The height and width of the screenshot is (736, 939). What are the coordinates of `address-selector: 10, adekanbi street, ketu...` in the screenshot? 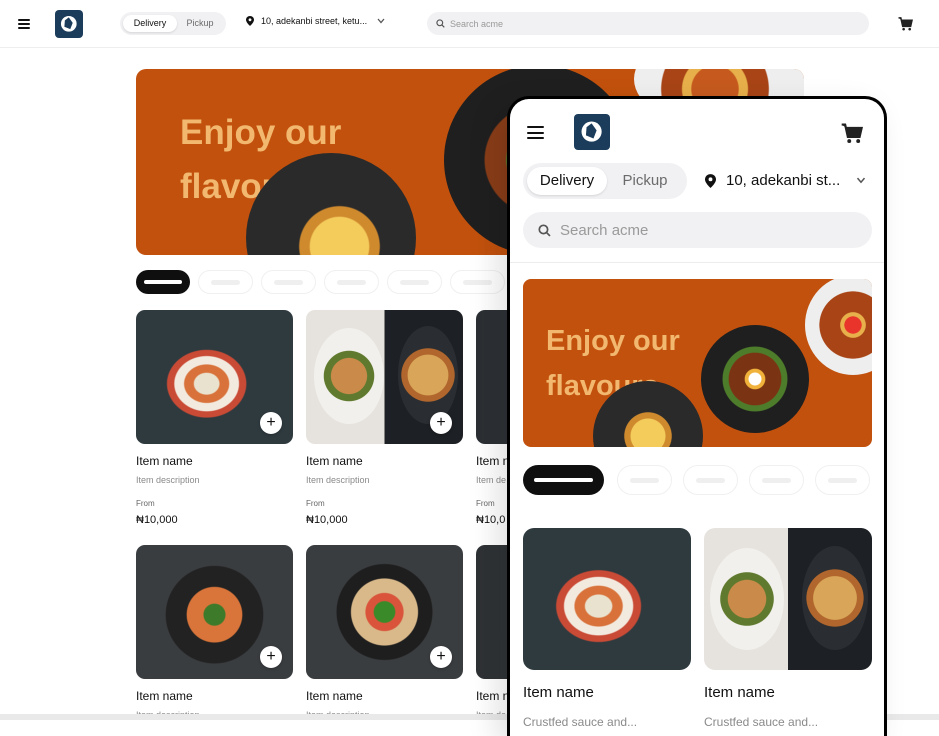 It's located at (315, 21).